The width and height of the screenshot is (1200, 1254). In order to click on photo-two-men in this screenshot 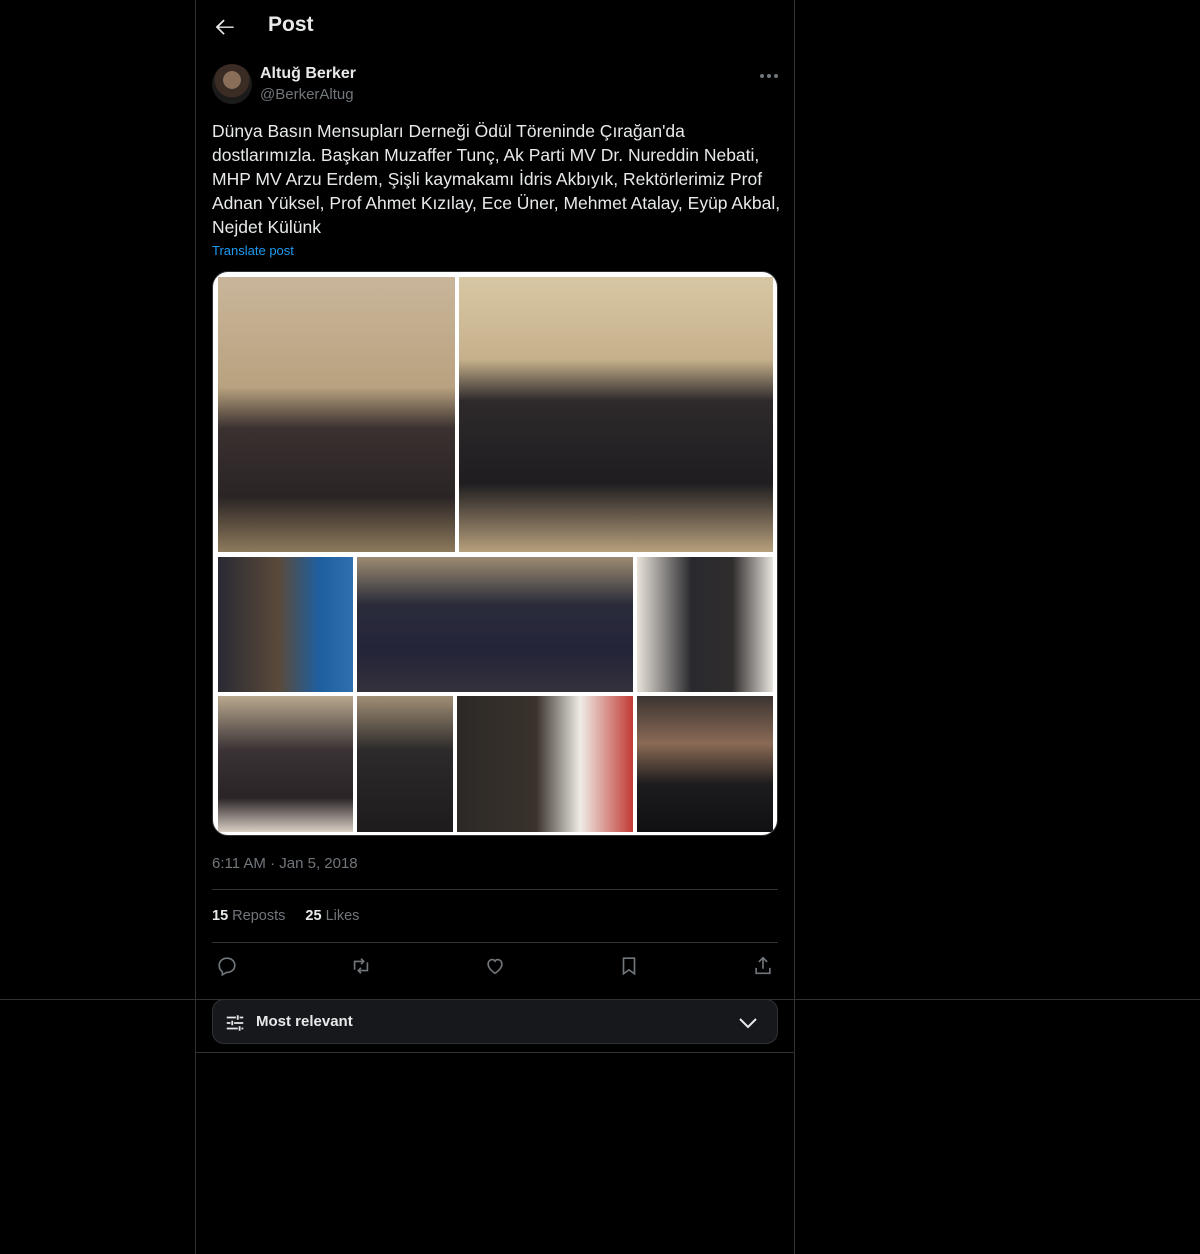, I will do `click(705, 624)`.